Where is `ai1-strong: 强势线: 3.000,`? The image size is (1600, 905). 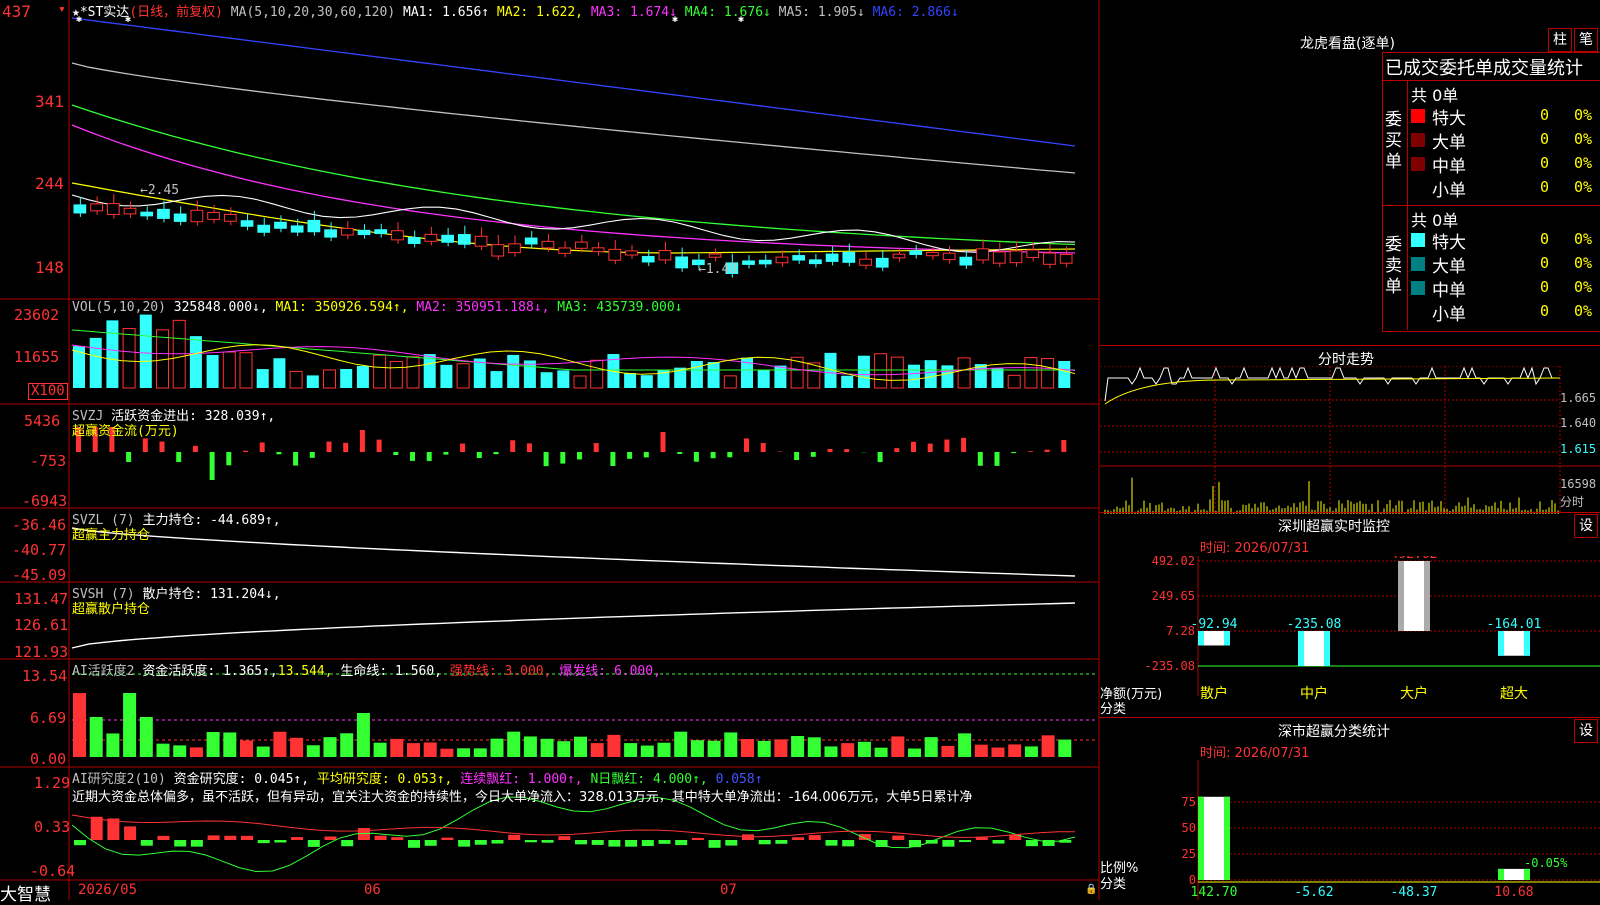
ai1-strong: 强势线: 3.000, is located at coordinates (501, 671).